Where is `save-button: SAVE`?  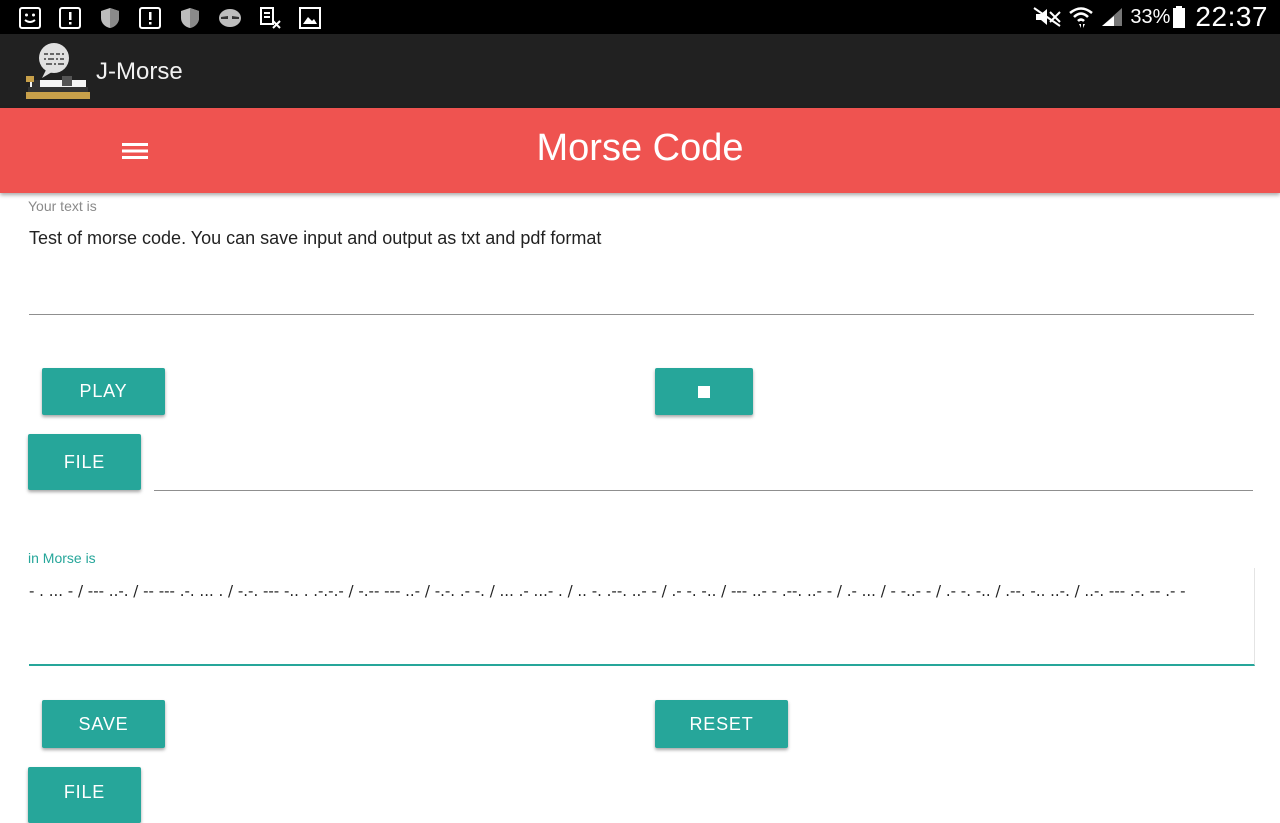 save-button: SAVE is located at coordinates (103, 724).